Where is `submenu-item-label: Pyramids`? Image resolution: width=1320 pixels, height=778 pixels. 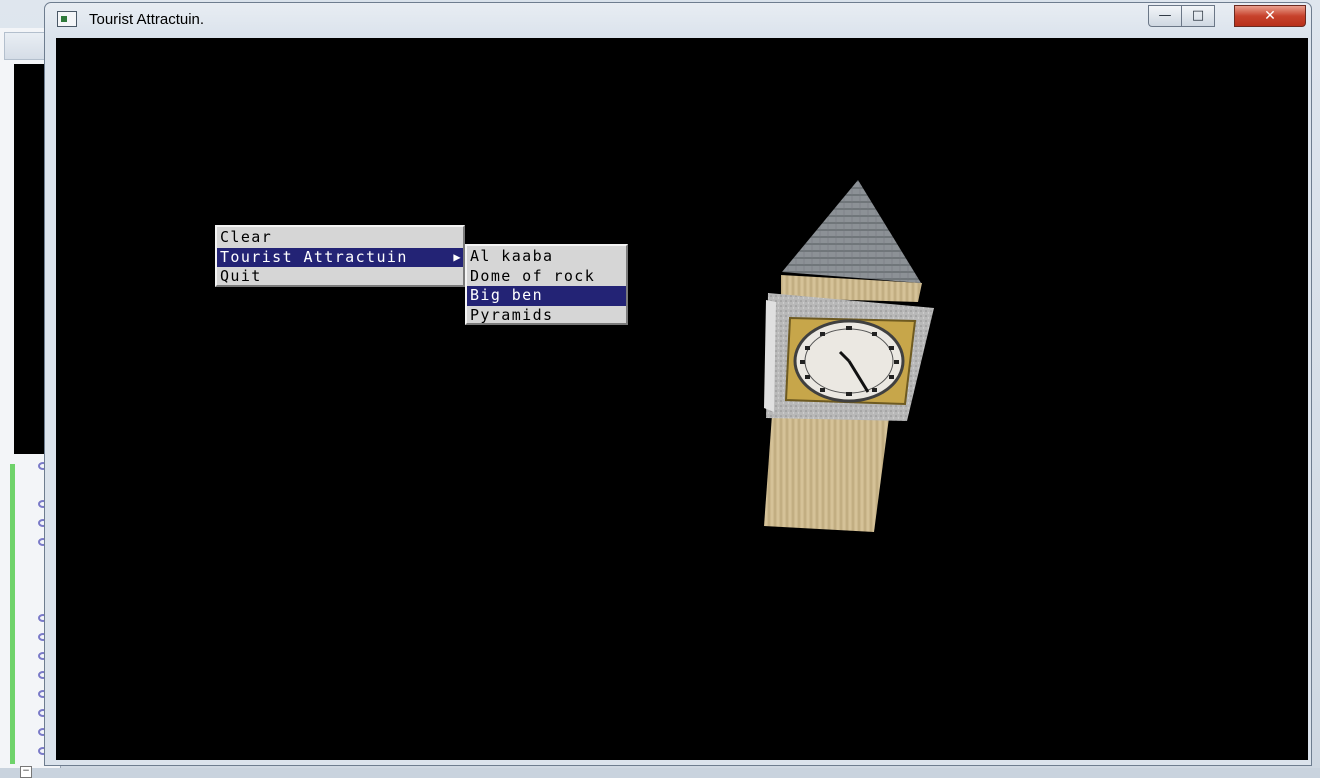
submenu-item-label: Pyramids is located at coordinates (512, 314).